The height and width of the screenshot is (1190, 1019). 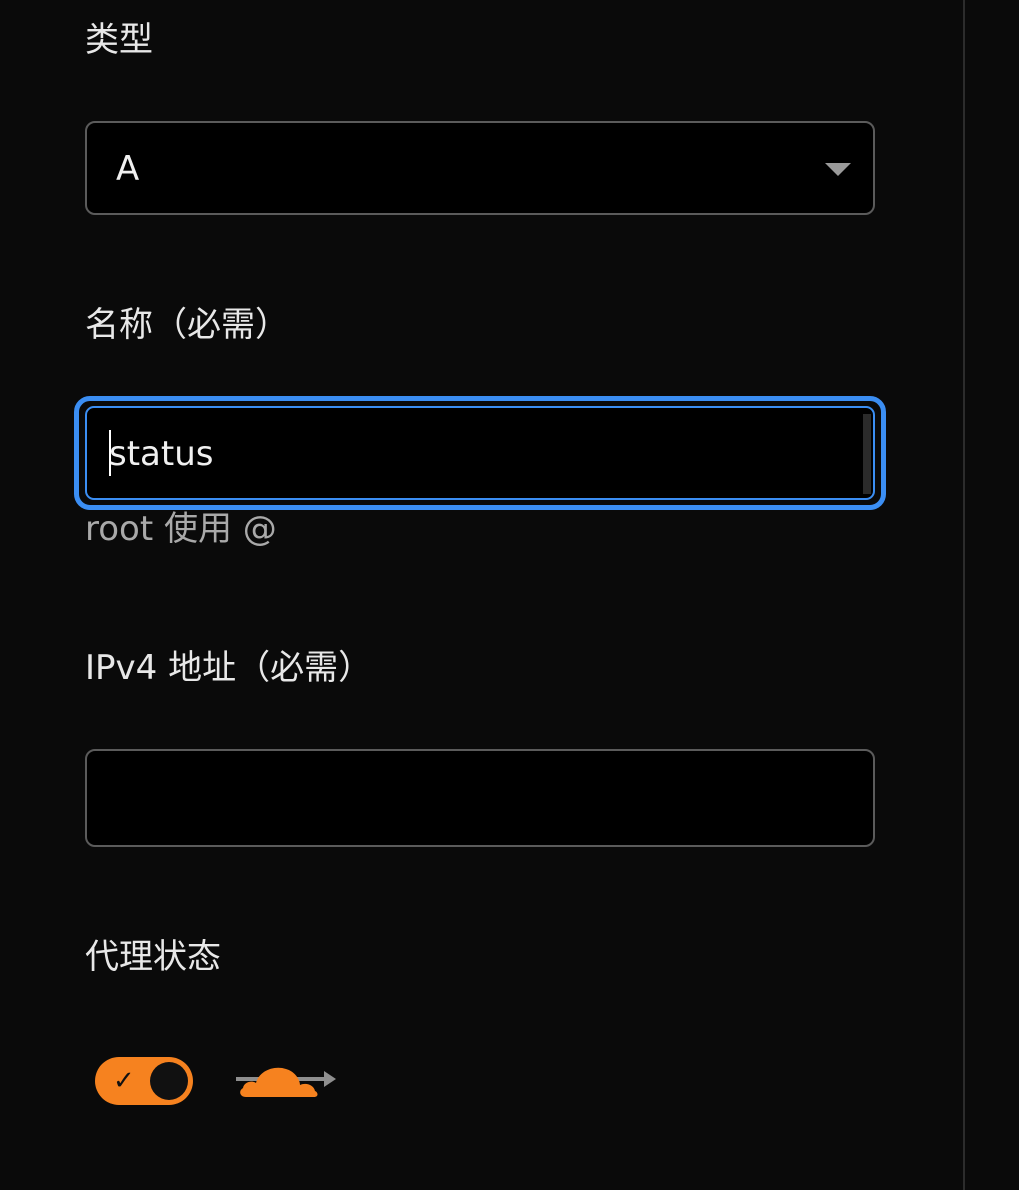 I want to click on type-select-value: A, so click(x=128, y=169).